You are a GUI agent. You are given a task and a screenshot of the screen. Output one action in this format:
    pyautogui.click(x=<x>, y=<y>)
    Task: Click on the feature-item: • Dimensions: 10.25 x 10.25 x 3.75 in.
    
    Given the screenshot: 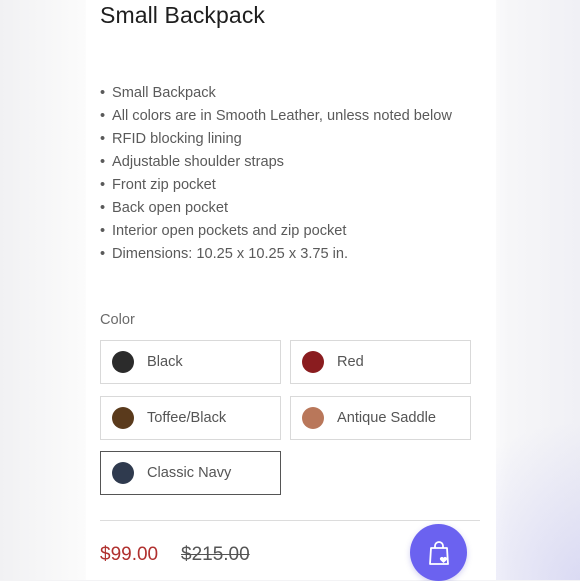 What is the action you would take?
    pyautogui.click(x=276, y=254)
    